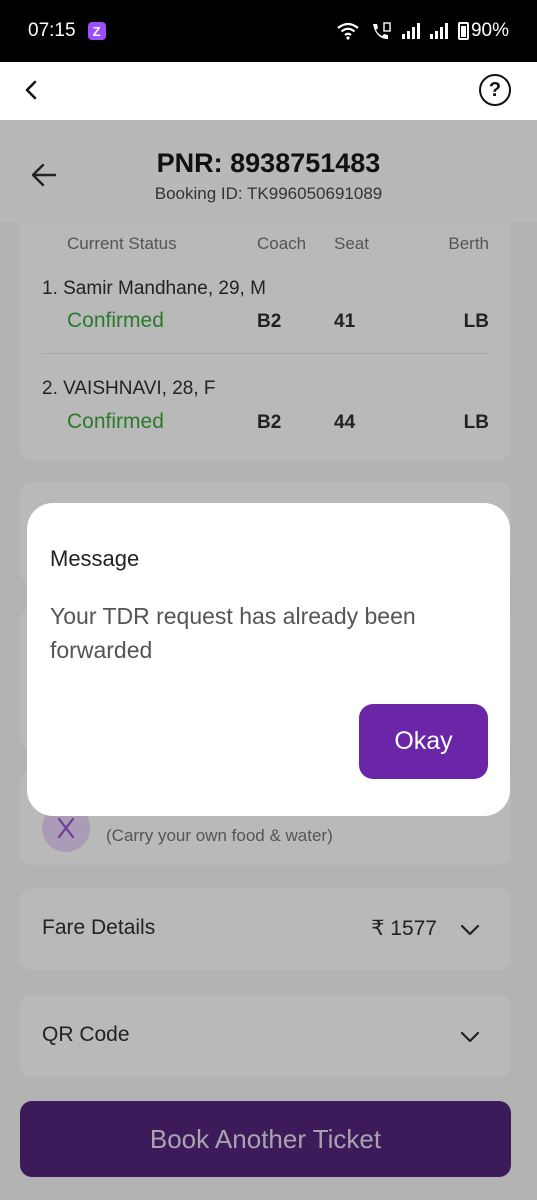  What do you see at coordinates (129, 388) in the screenshot?
I see `passenger-name: 2. VAISHNAVI, 28, F` at bounding box center [129, 388].